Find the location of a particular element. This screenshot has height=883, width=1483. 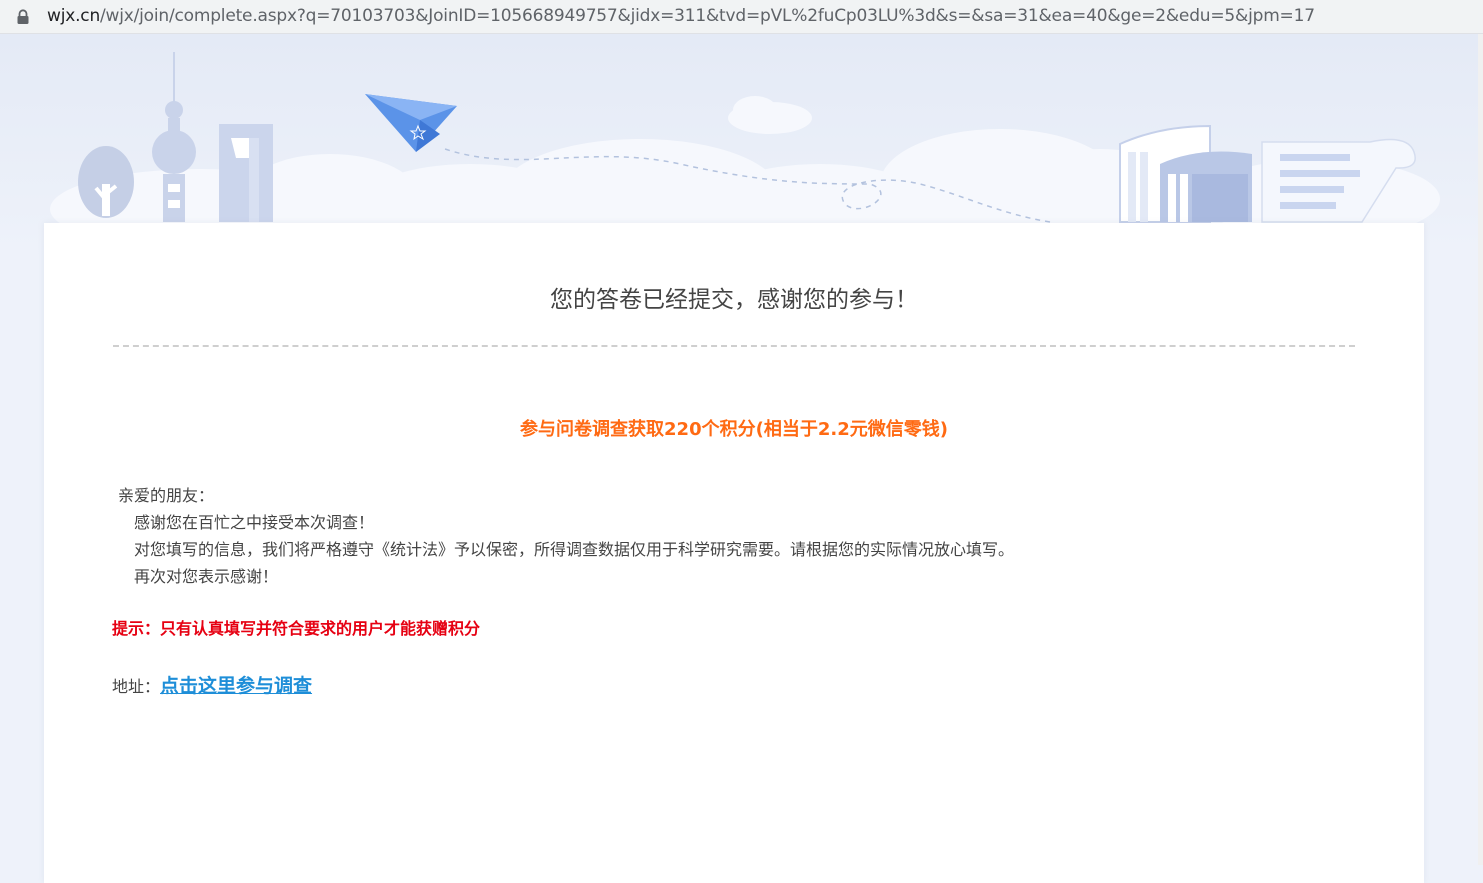

tip-text: 提示：只有认真填写并符合要求的用户才能获赠积分 is located at coordinates (296, 628).